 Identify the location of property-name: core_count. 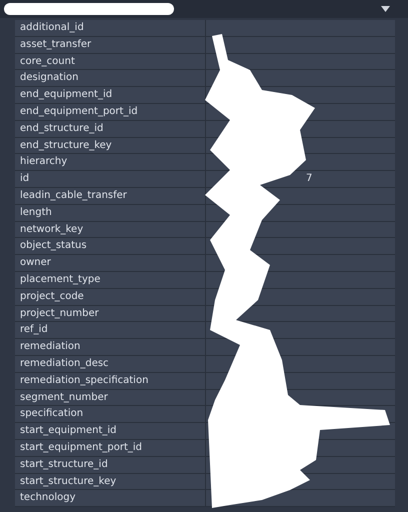
(110, 62).